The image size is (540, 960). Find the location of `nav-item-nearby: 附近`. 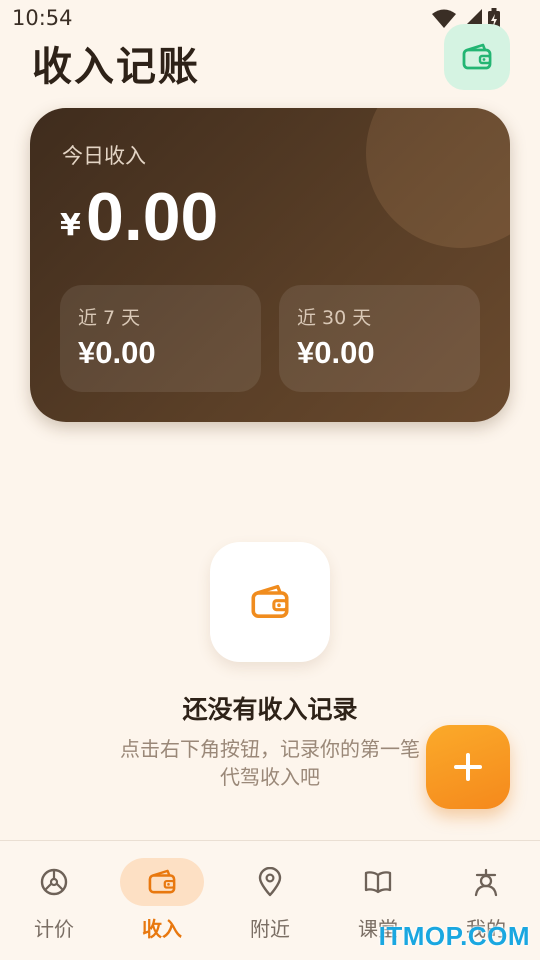

nav-item-nearby: 附近 is located at coordinates (270, 900).